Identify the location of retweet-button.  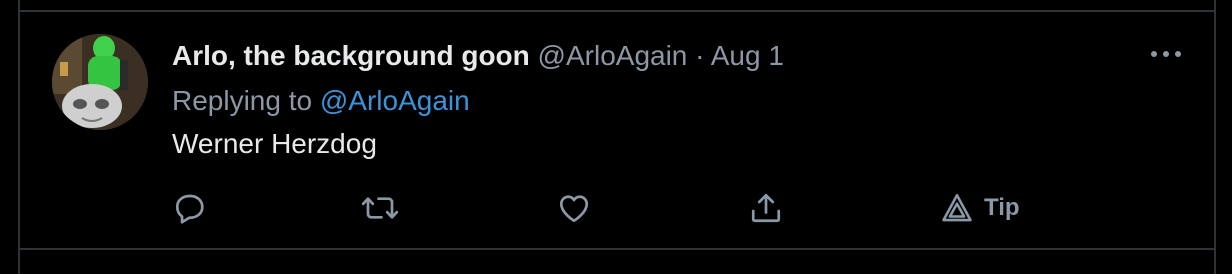
(380, 208).